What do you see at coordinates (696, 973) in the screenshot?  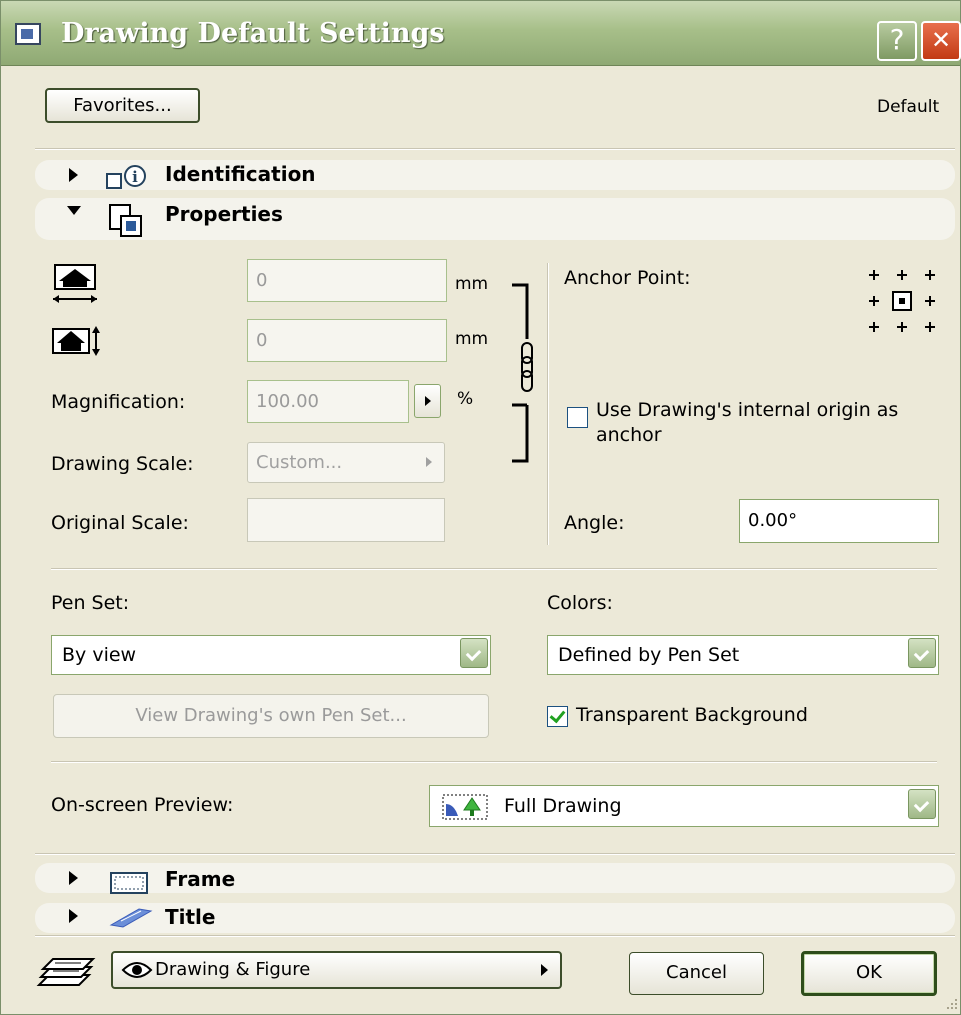 I see `cancel-button: Cancel` at bounding box center [696, 973].